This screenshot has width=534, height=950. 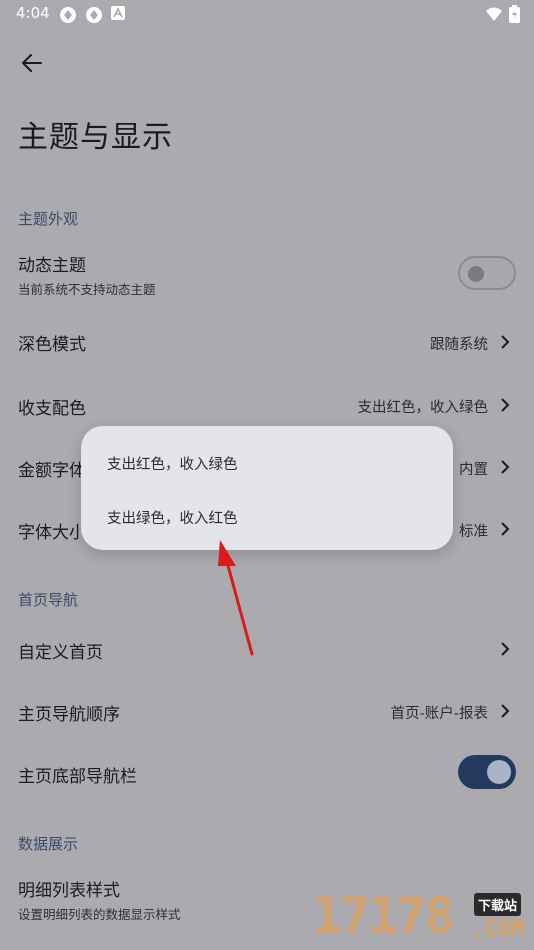 What do you see at coordinates (439, 714) in the screenshot?
I see `row-value: 首页-账户-报表` at bounding box center [439, 714].